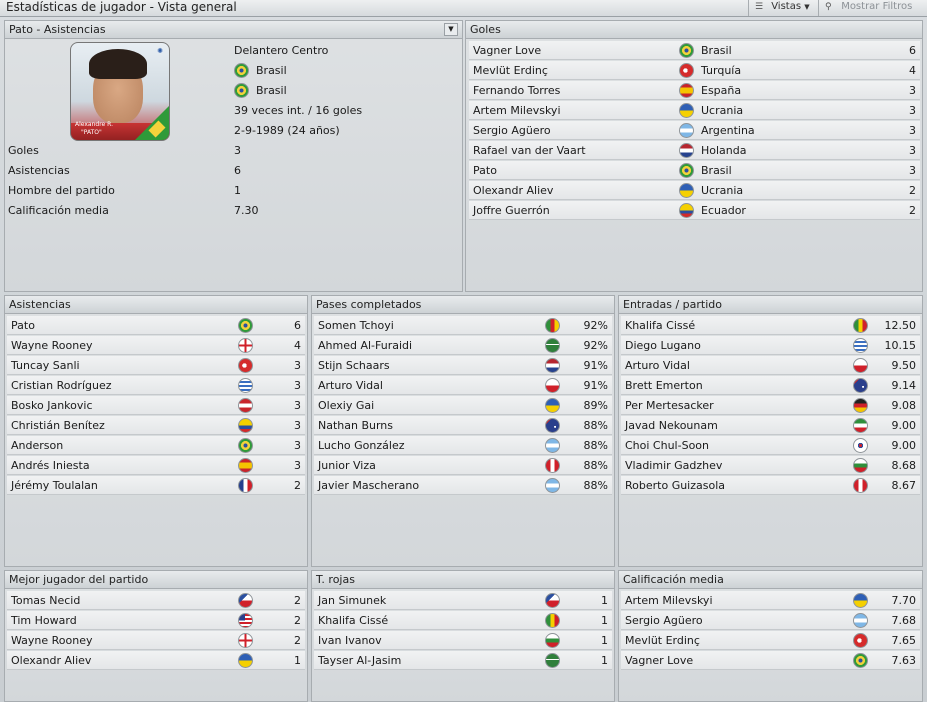 The height and width of the screenshot is (702, 927). Describe the element at coordinates (694, 70) in the screenshot. I see `table-row: Mevlüt Erdinç Turquía 4` at that location.